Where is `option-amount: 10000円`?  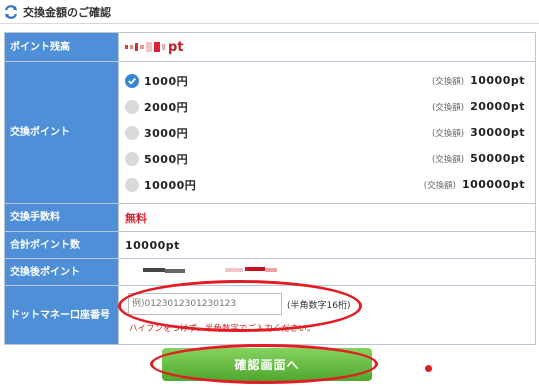
option-amount: 10000円 is located at coordinates (170, 185).